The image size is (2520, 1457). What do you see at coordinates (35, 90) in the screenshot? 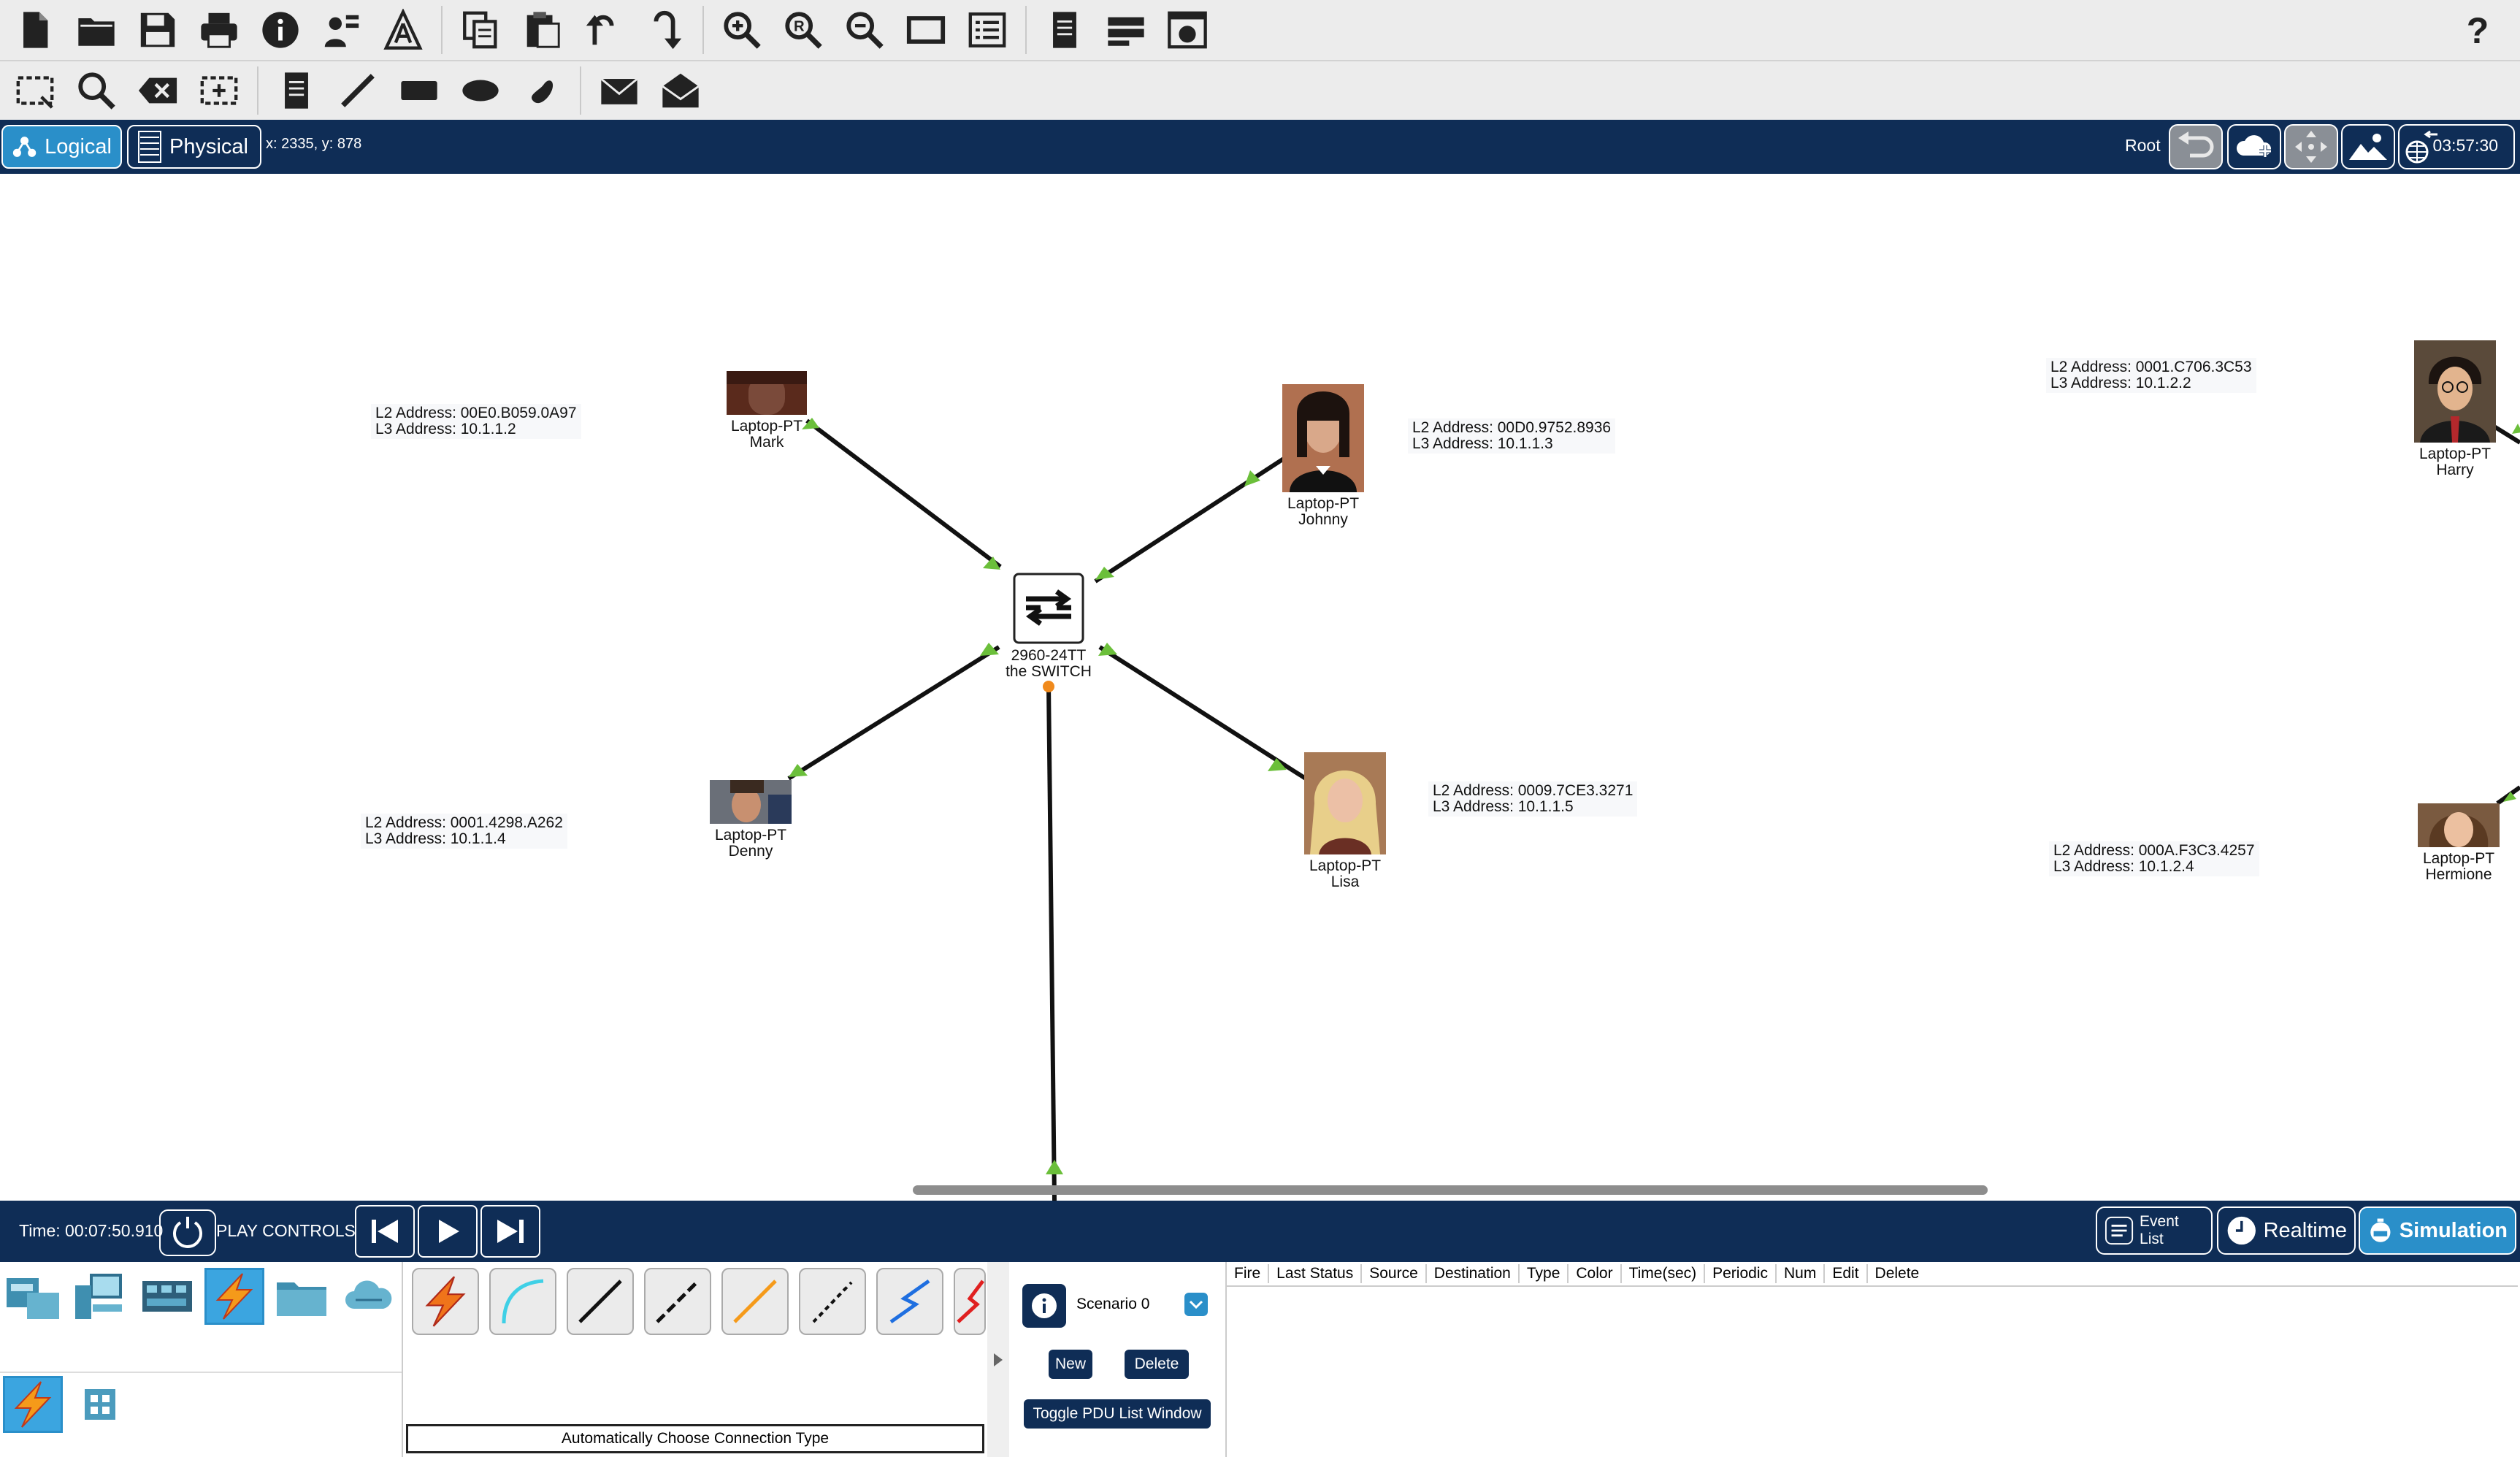
I see `select-icon` at bounding box center [35, 90].